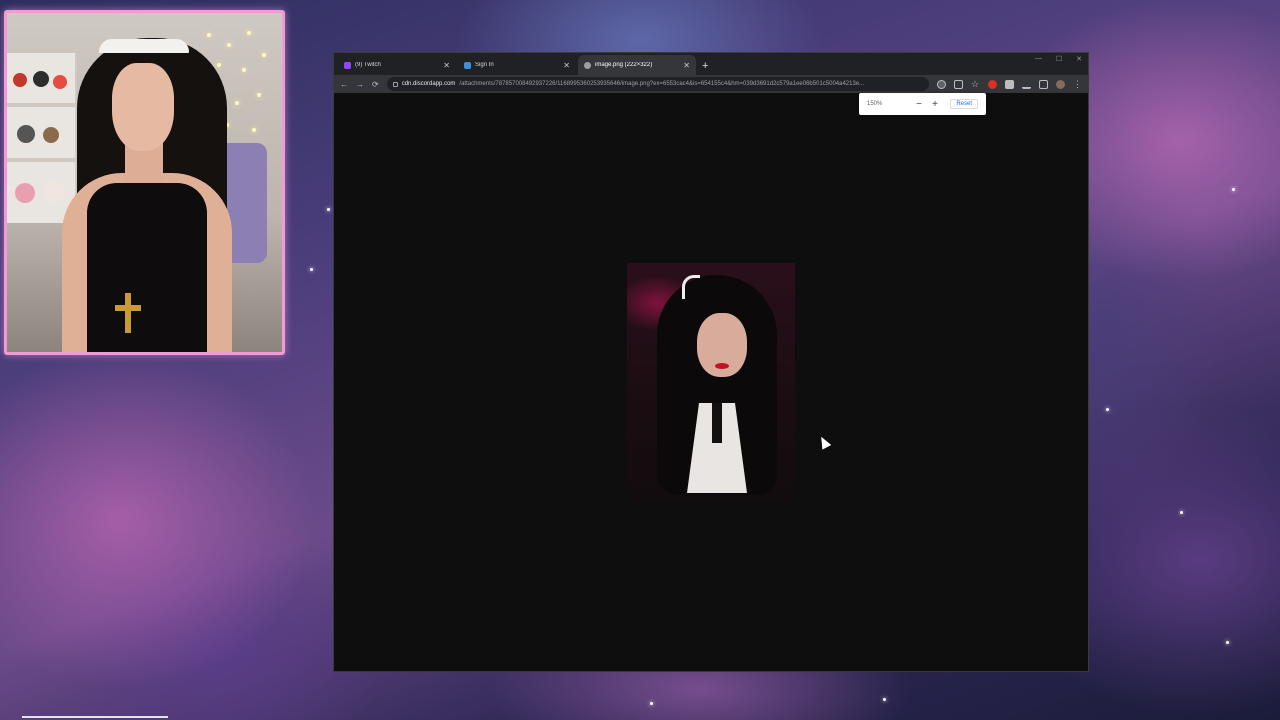 Image resolution: width=1280 pixels, height=720 pixels. What do you see at coordinates (360, 84) in the screenshot?
I see `forward-button: →` at bounding box center [360, 84].